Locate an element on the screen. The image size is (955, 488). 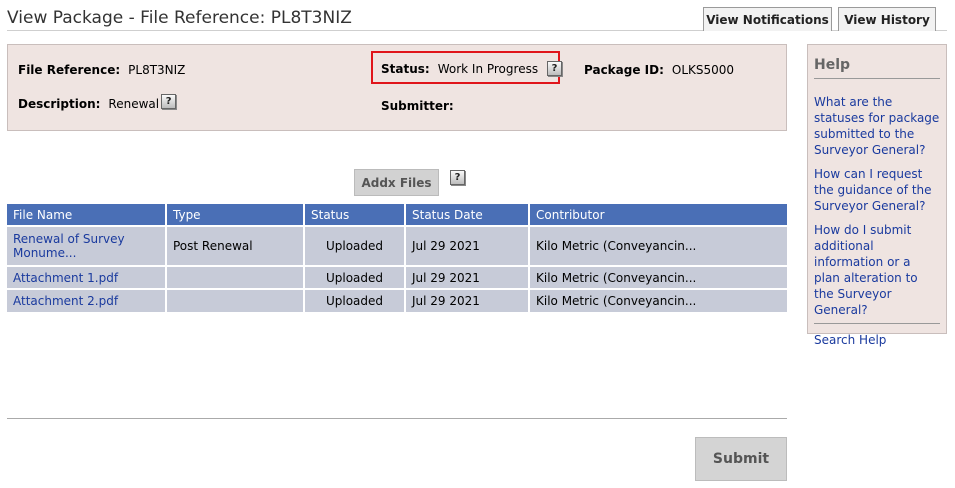
addx-files-help-icon: ? is located at coordinates (457, 177).